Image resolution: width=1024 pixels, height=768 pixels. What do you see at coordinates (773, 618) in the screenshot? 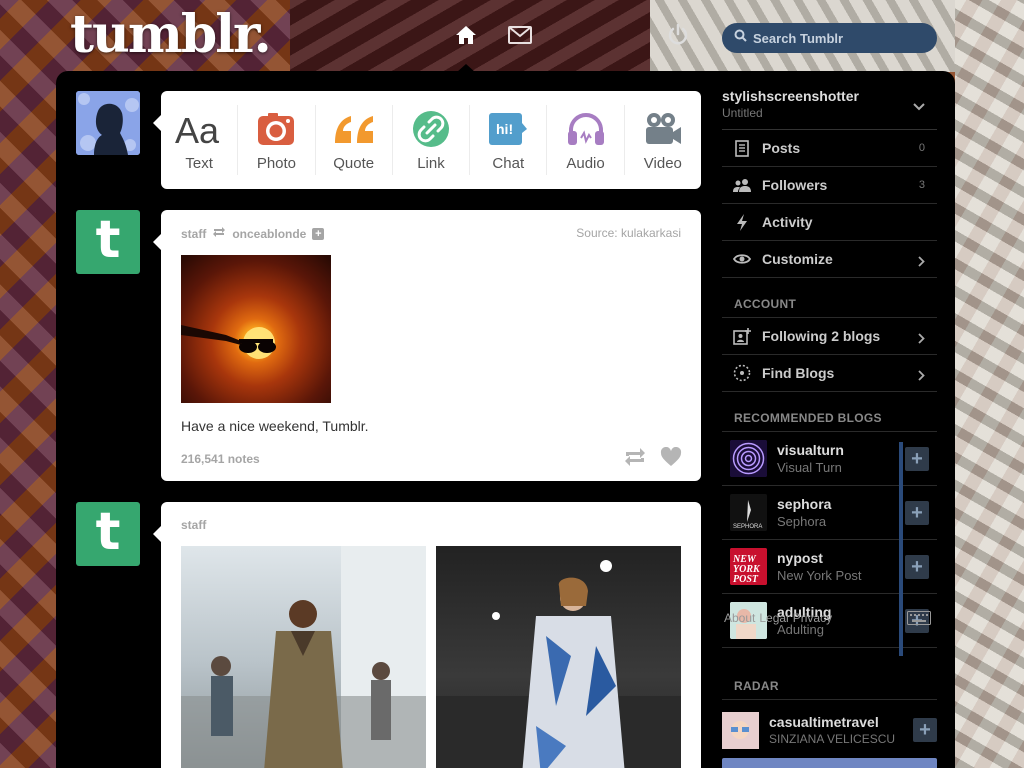
I see `footer-link-legal: Legal` at bounding box center [773, 618].